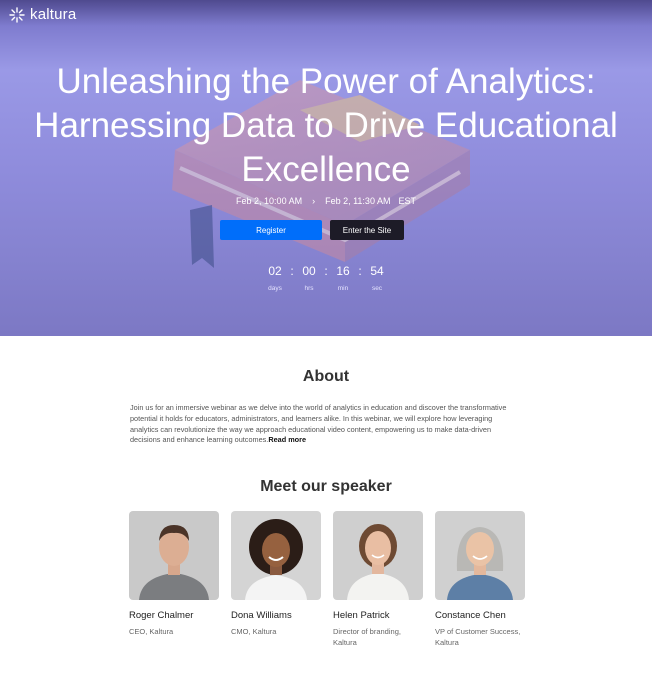  Describe the element at coordinates (275, 278) in the screenshot. I see `countdown-days: 02 days` at that location.